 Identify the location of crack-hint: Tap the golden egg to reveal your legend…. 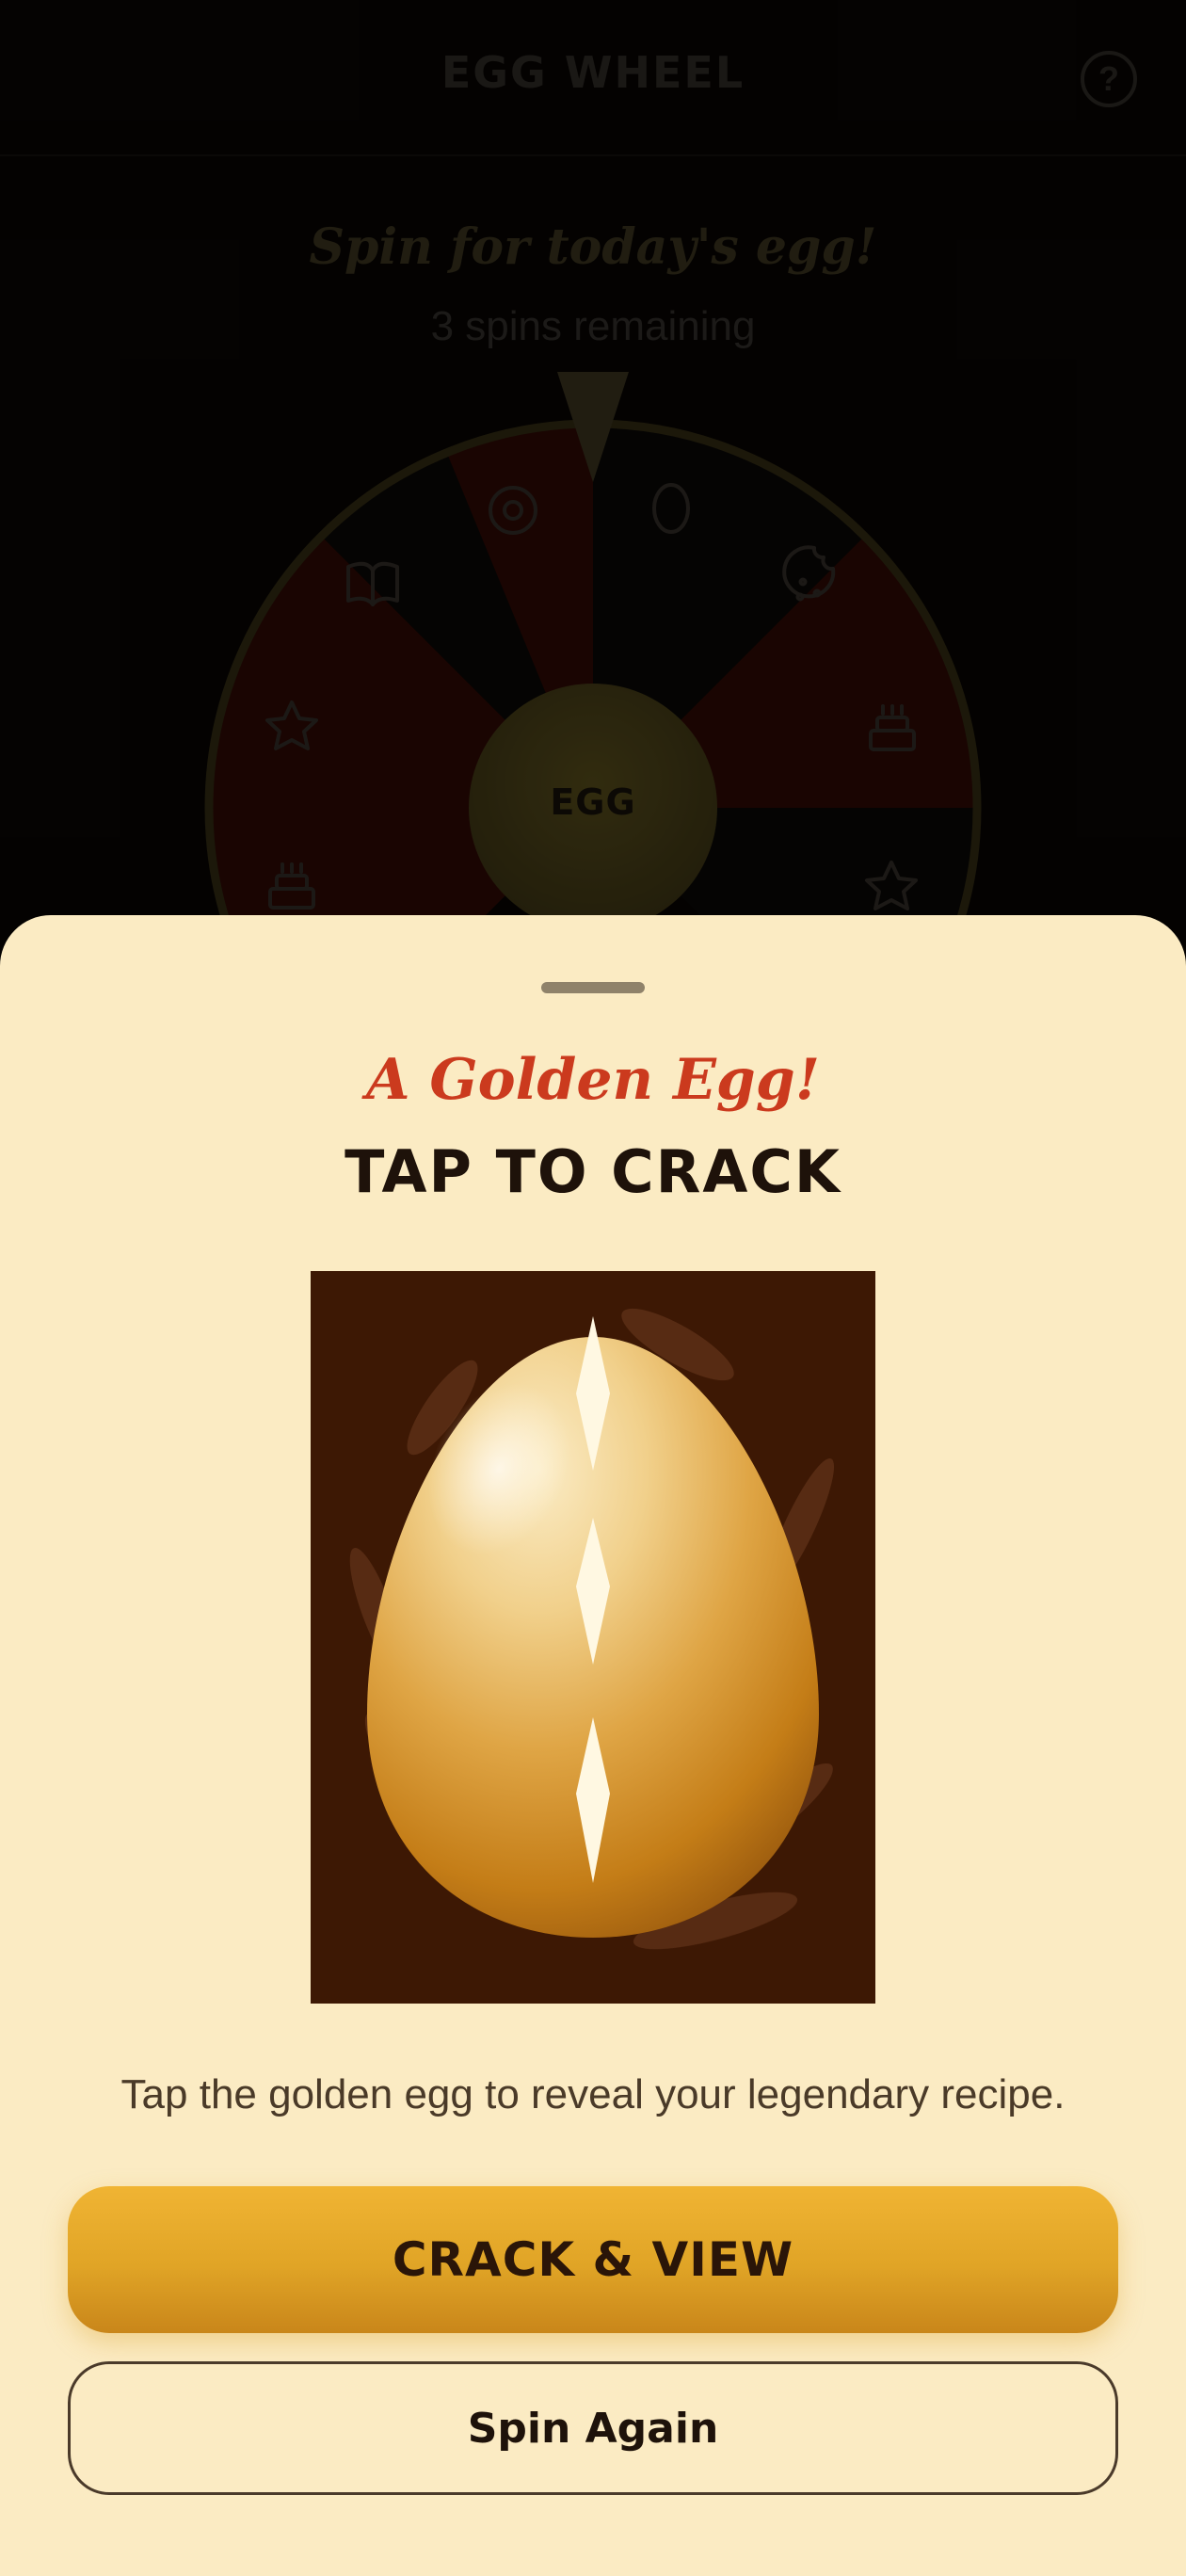
(593, 2094).